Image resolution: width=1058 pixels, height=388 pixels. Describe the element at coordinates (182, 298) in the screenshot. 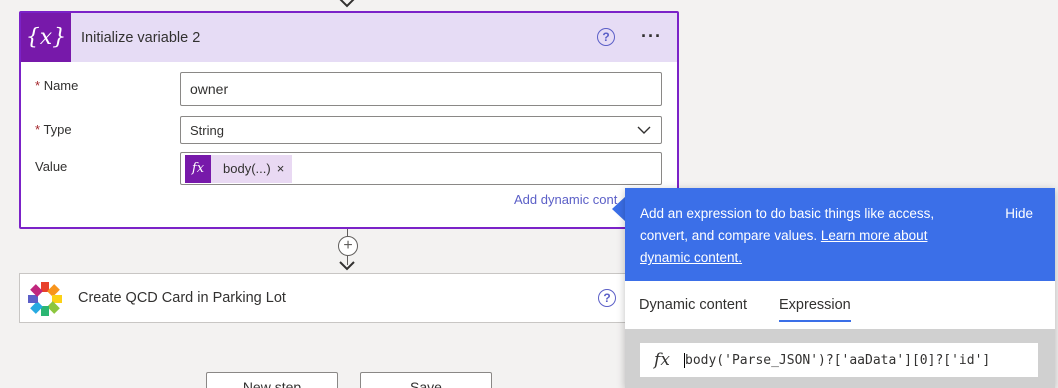

I see `card-title: Create QCD Card in Parking Lot` at that location.